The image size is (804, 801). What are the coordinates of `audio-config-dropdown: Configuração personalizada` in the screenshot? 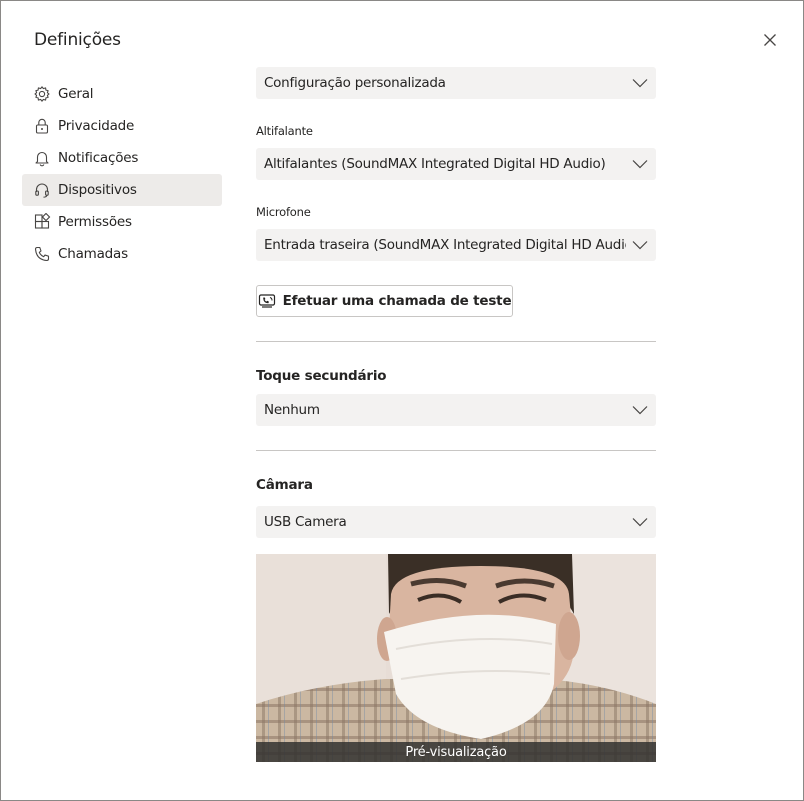 It's located at (456, 83).